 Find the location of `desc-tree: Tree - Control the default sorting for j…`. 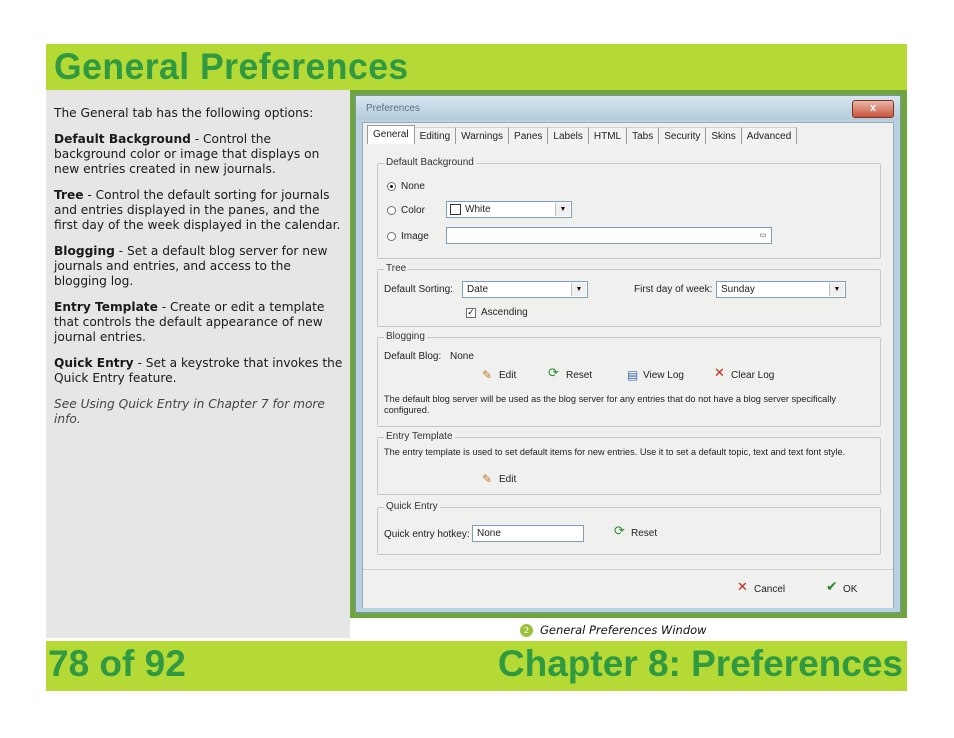

desc-tree: Tree - Control the default sorting for j… is located at coordinates (199, 210).